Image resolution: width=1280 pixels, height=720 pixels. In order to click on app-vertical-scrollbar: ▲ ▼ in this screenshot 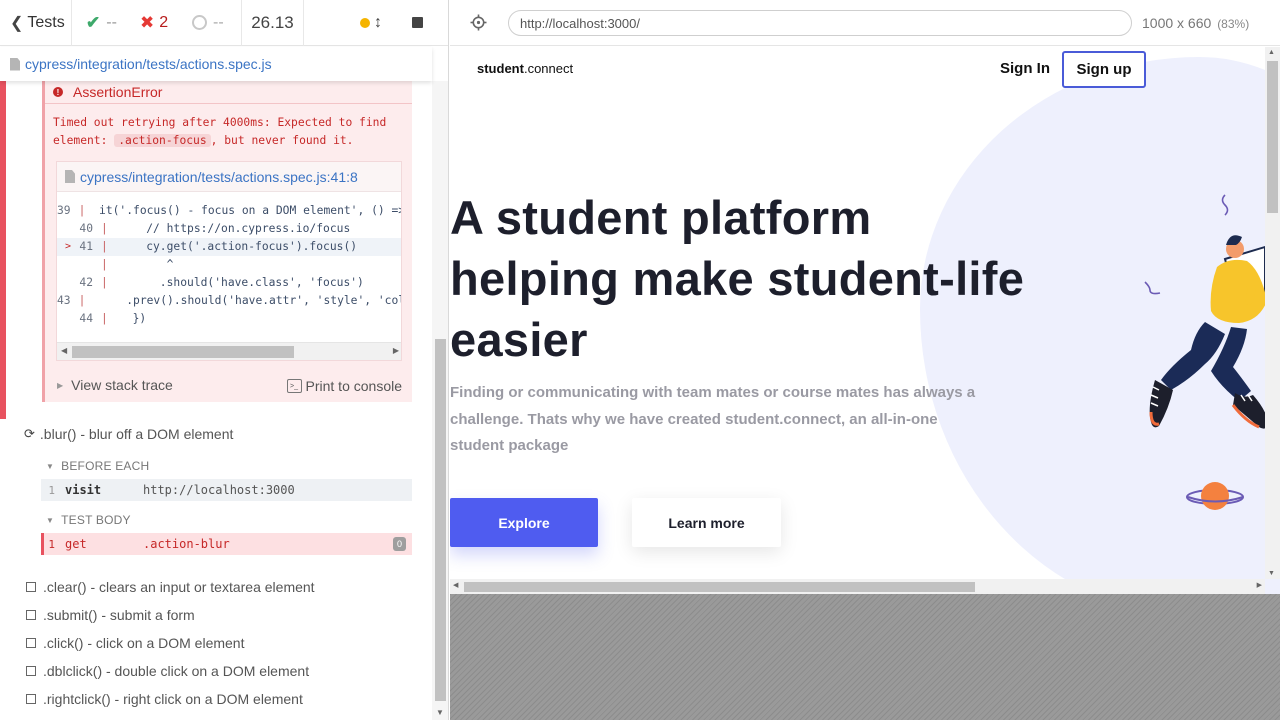, I will do `click(1272, 313)`.